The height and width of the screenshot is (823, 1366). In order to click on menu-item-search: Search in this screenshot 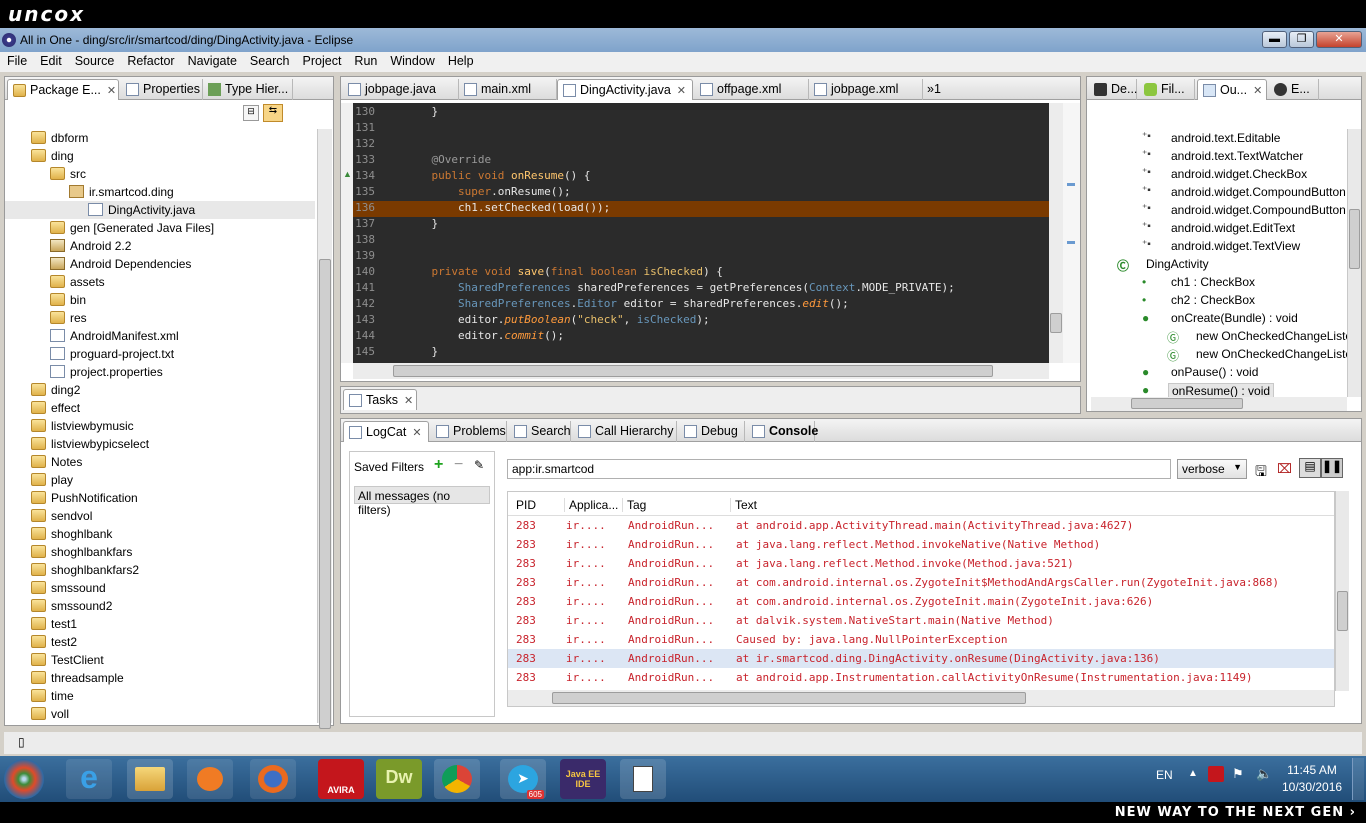, I will do `click(269, 60)`.